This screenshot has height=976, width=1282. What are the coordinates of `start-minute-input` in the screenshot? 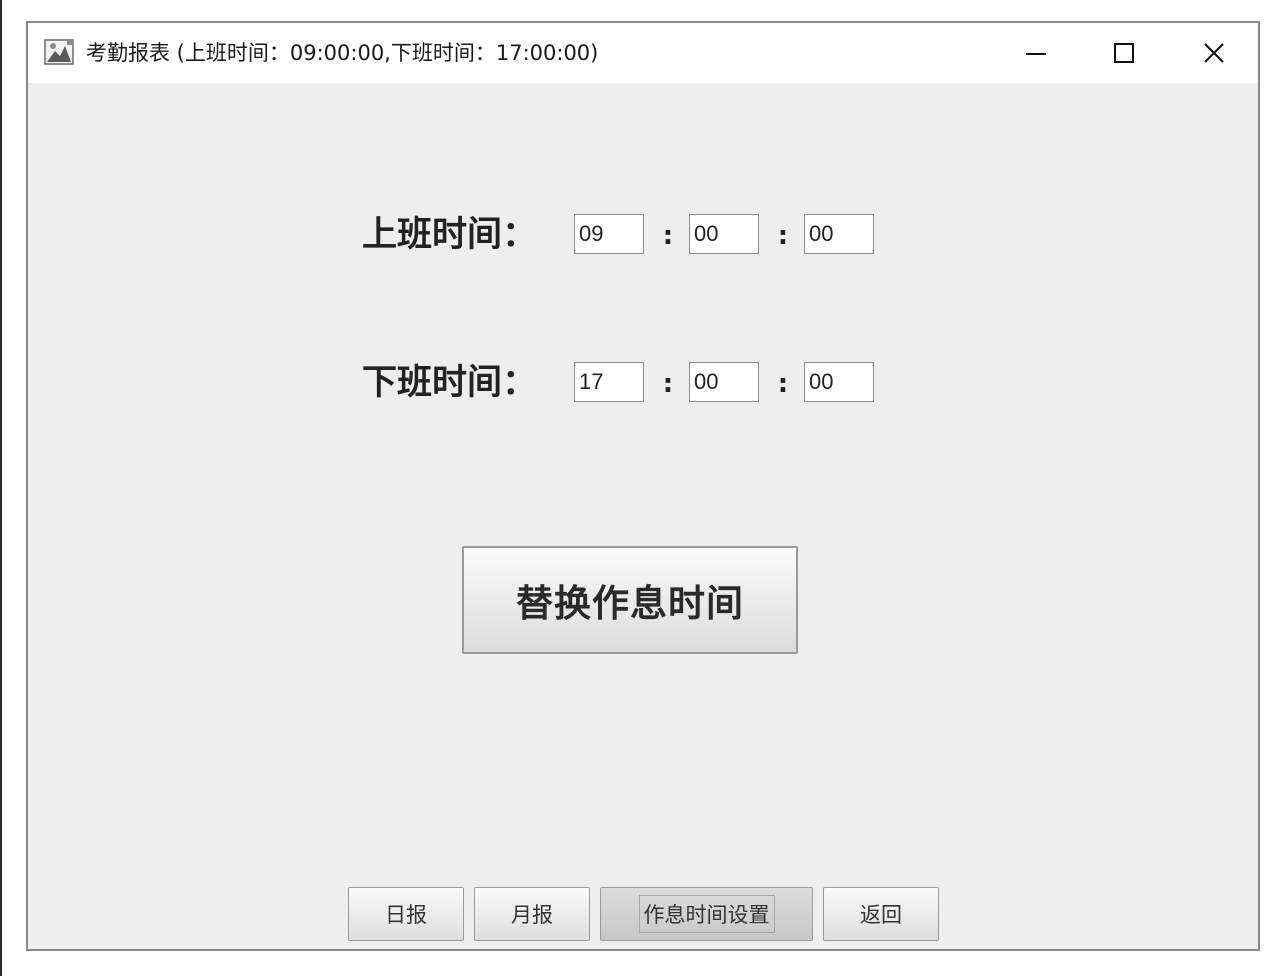 It's located at (724, 234).